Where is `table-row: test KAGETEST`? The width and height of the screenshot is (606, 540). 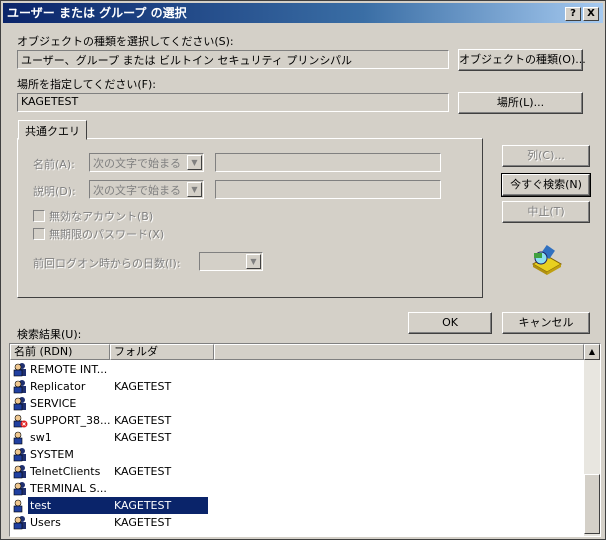
table-row: test KAGETEST is located at coordinates (297, 505).